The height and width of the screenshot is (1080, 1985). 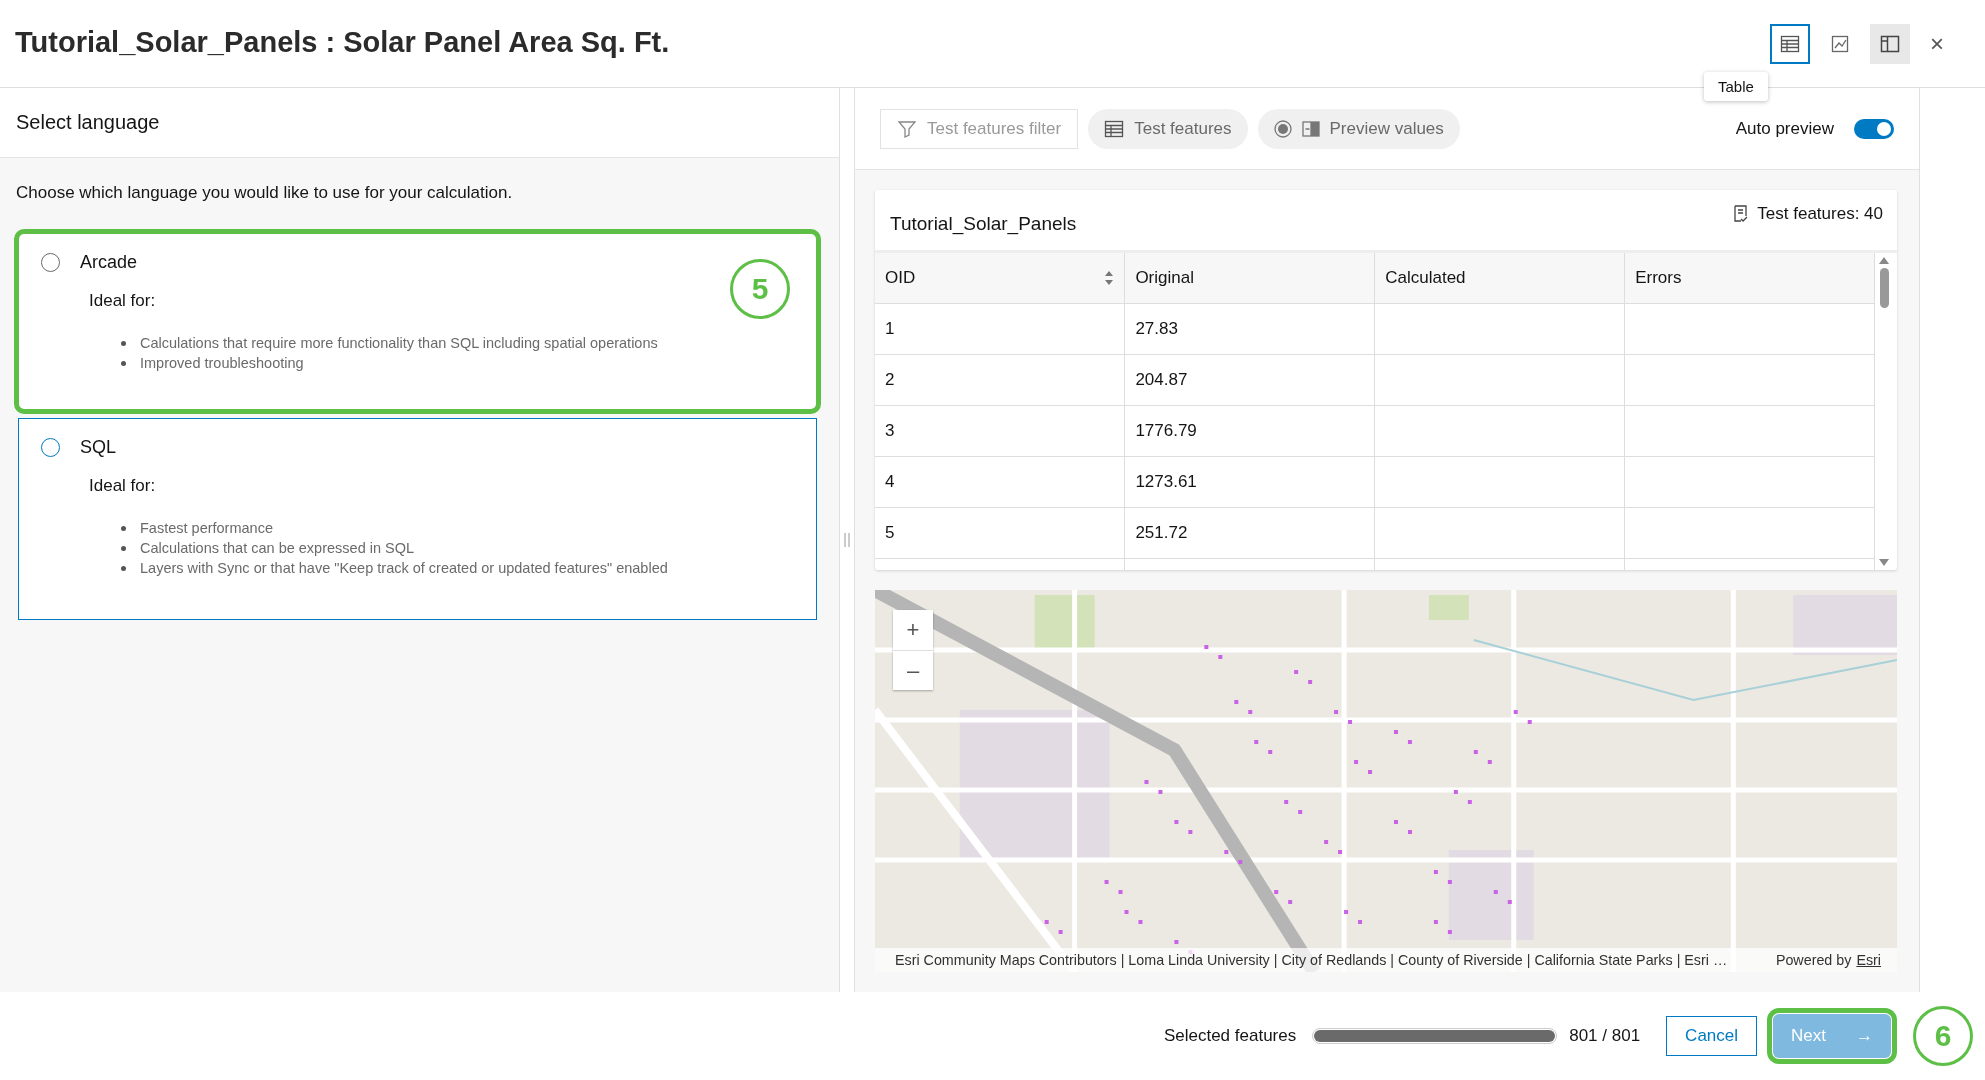 I want to click on chart-icon, so click(x=1840, y=43).